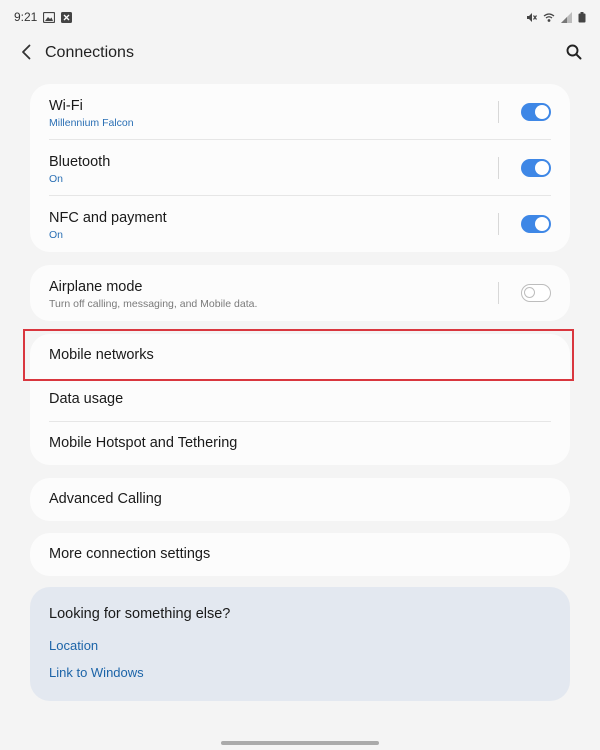  Describe the element at coordinates (96, 672) in the screenshot. I see `link-to-windows-link: Link to Windows` at that location.